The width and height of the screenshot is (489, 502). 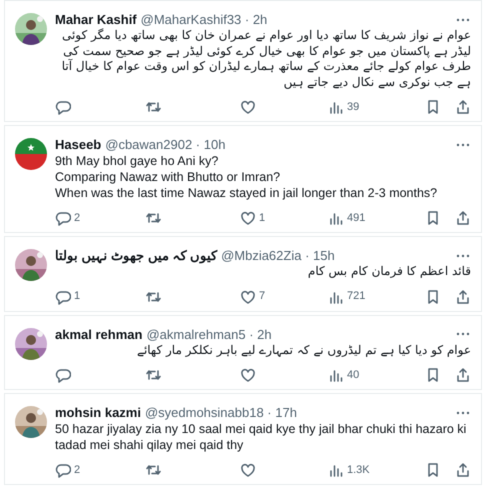 What do you see at coordinates (303, 350) in the screenshot?
I see `tweet-text: عوام کو دیا کیا ہے تم لیڈروں نے کہ تمہارے لیے باہر نکلکر مار کھائے` at bounding box center [303, 350].